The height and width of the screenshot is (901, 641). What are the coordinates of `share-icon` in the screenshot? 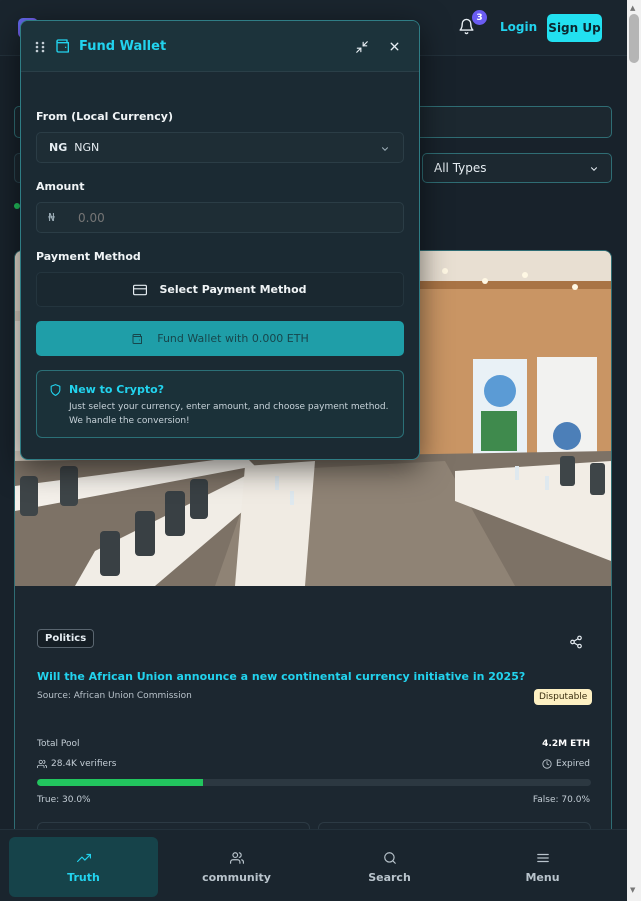 It's located at (576, 642).